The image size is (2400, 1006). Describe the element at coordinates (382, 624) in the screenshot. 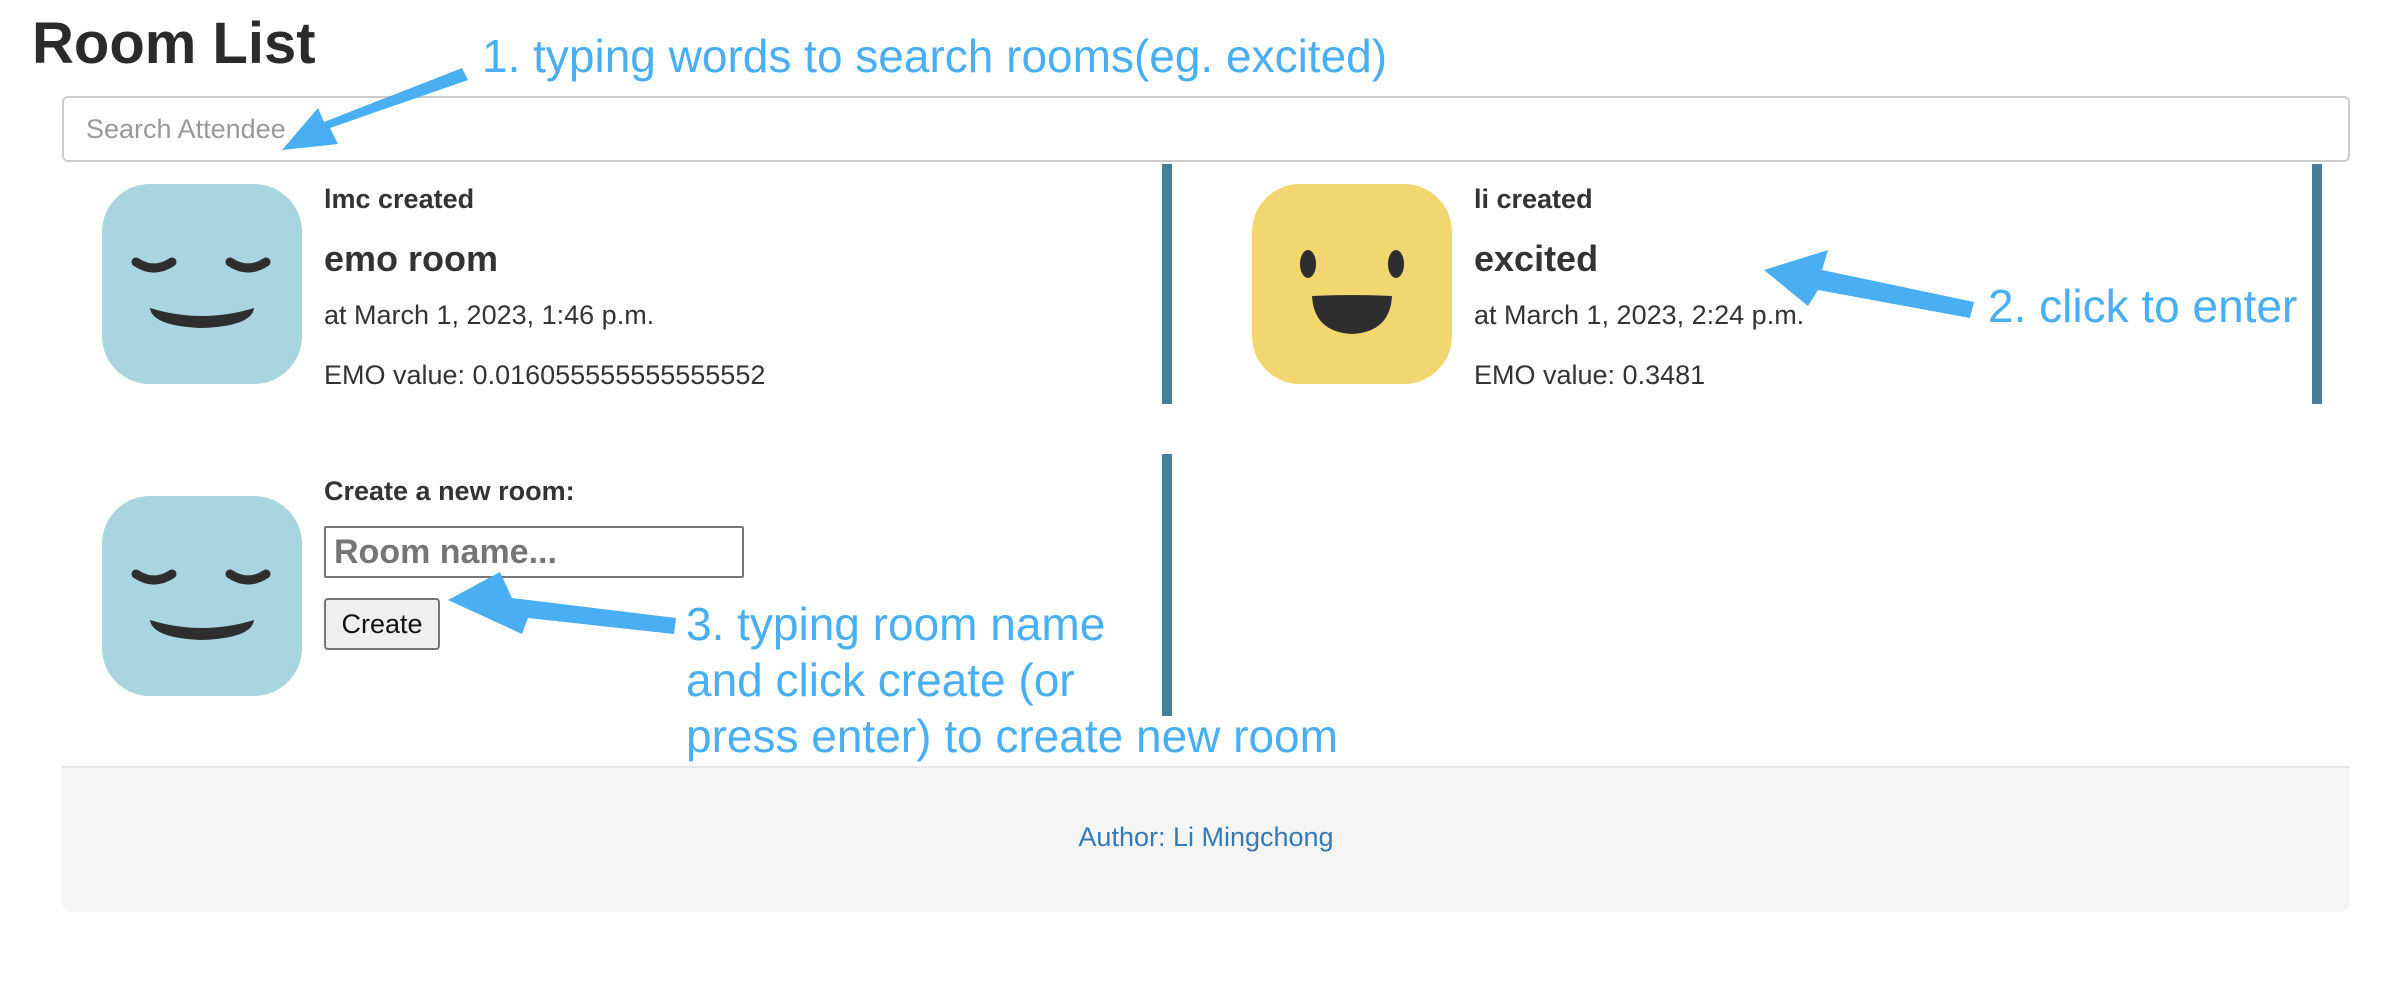

I see `create-button: Create` at that location.